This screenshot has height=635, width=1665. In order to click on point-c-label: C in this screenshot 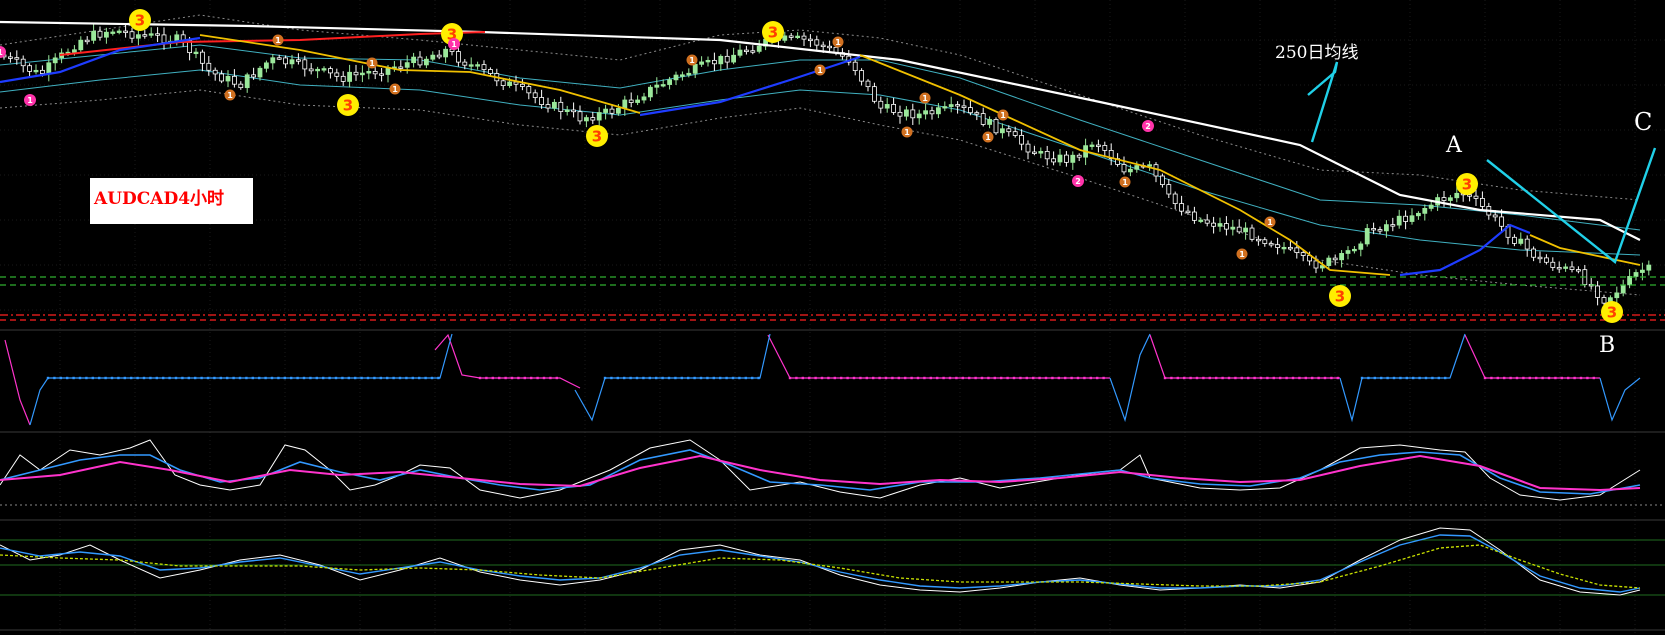, I will do `click(1643, 122)`.